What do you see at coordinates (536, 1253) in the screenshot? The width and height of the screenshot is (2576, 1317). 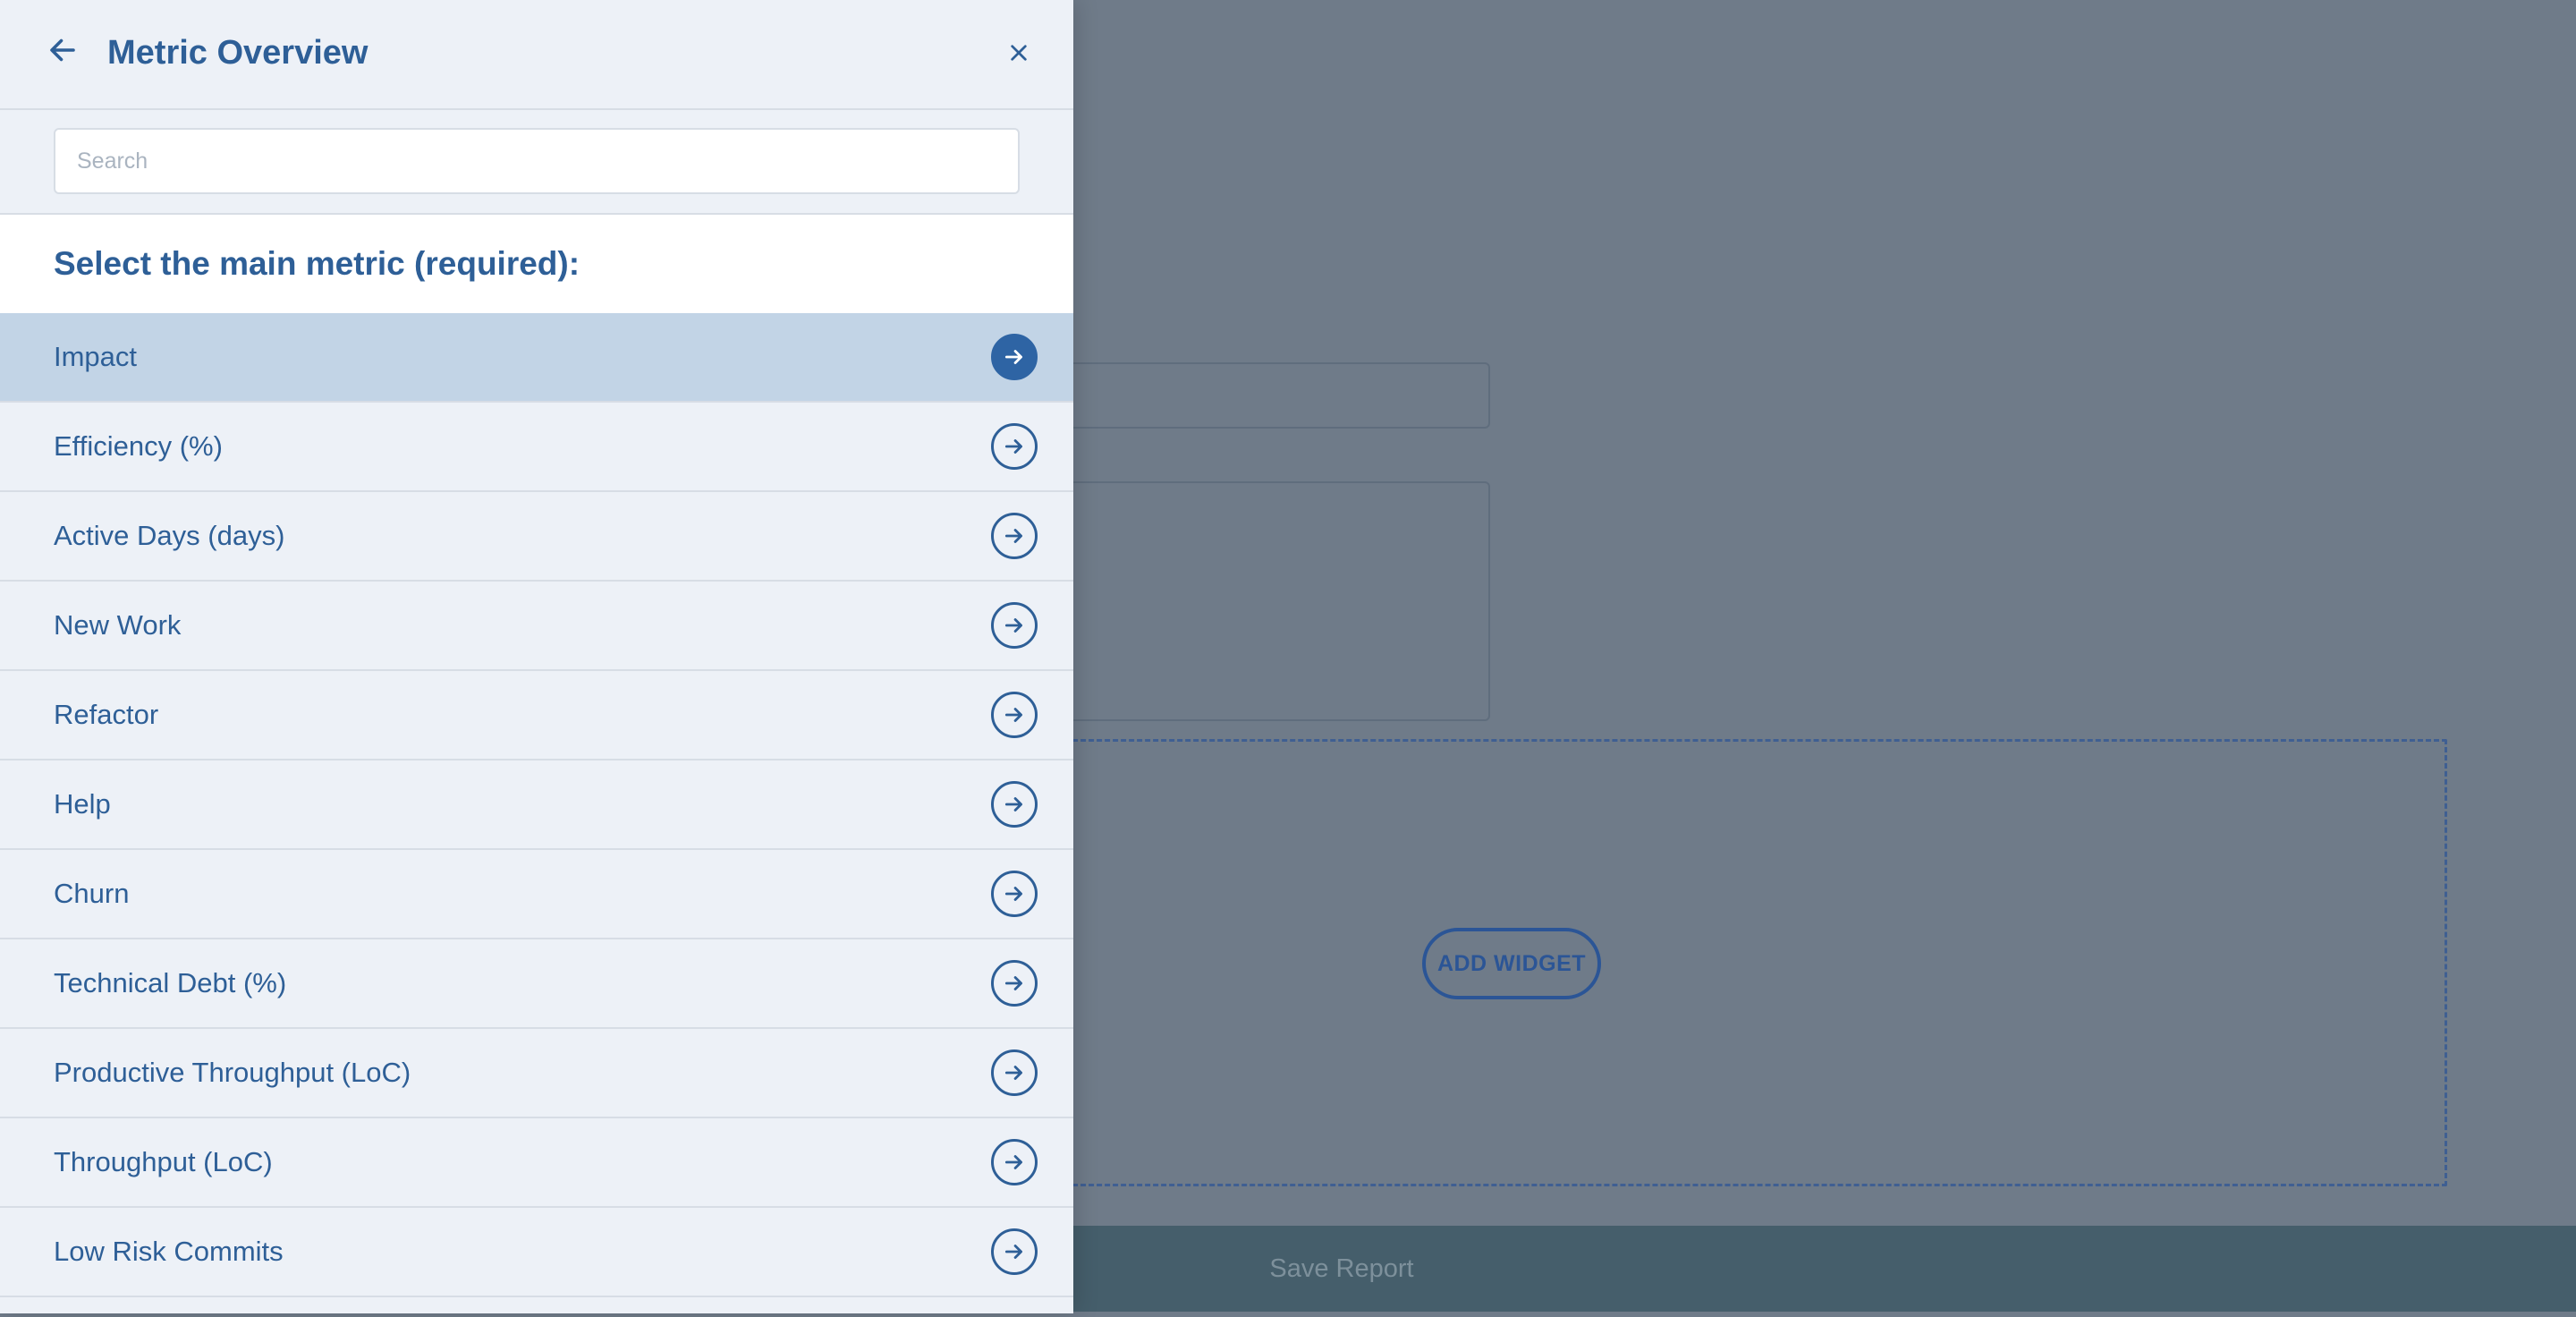 I see `metric-item: Low Risk Commits` at bounding box center [536, 1253].